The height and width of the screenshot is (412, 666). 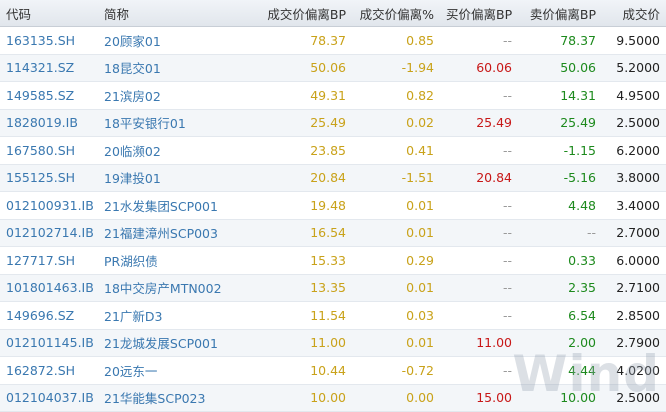 I want to click on deal-pct-cell: 0.82, so click(x=396, y=95).